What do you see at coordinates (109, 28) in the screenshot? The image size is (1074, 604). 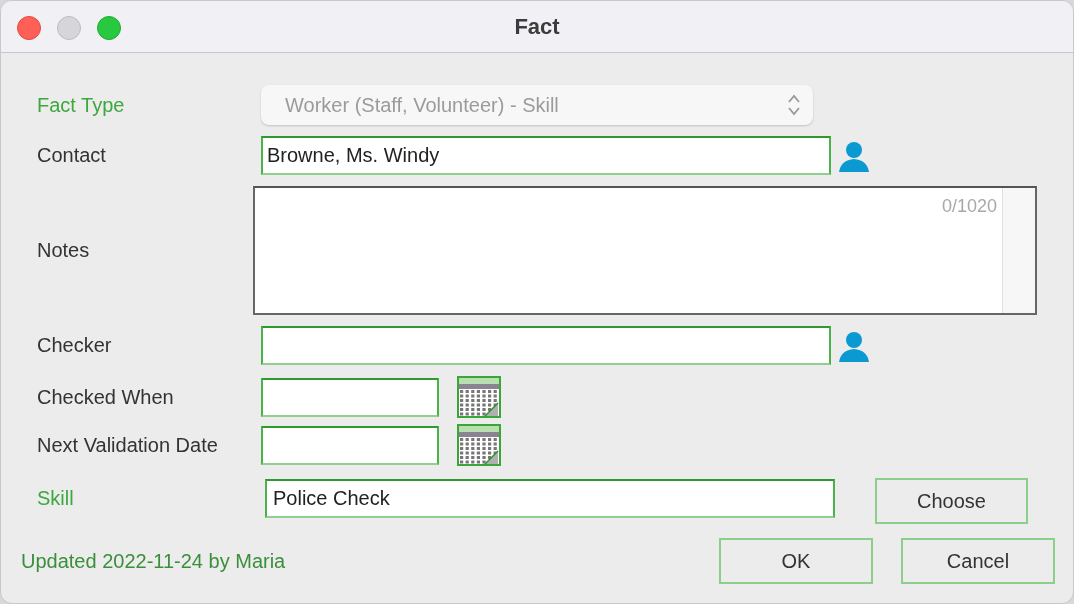 I see `zoom-button` at bounding box center [109, 28].